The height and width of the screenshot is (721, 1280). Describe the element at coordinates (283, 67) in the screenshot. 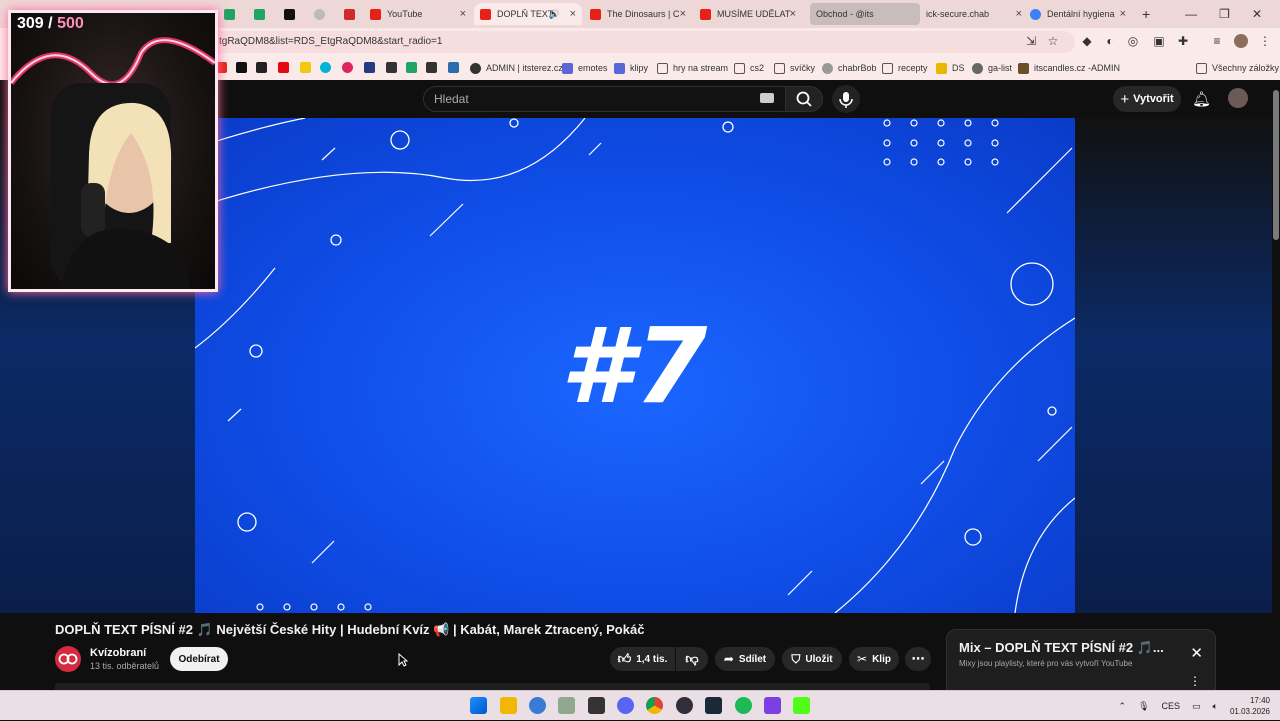

I see `netflix-icon` at that location.